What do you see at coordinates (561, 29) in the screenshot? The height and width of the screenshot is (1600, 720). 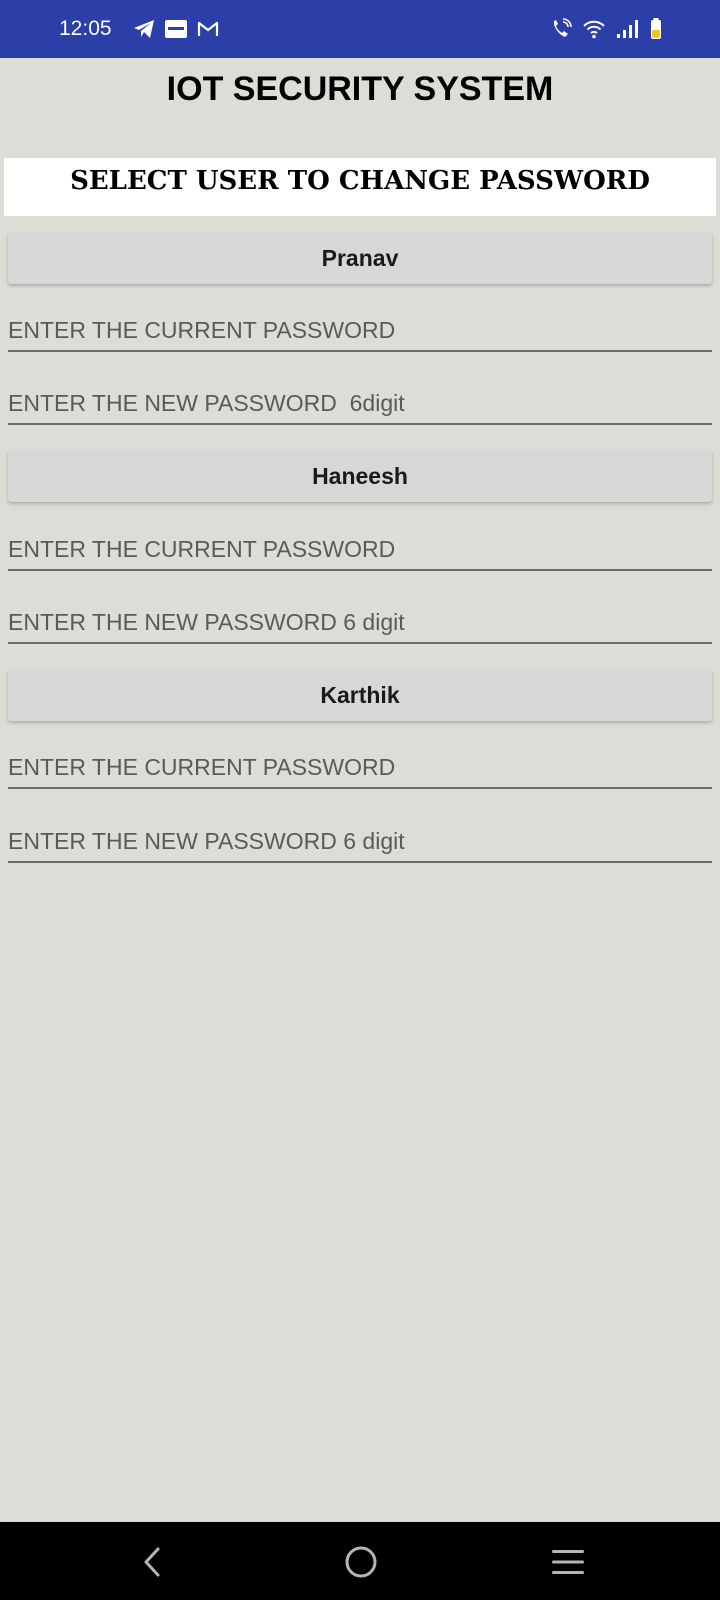 I see `wifi-calling-icon` at bounding box center [561, 29].